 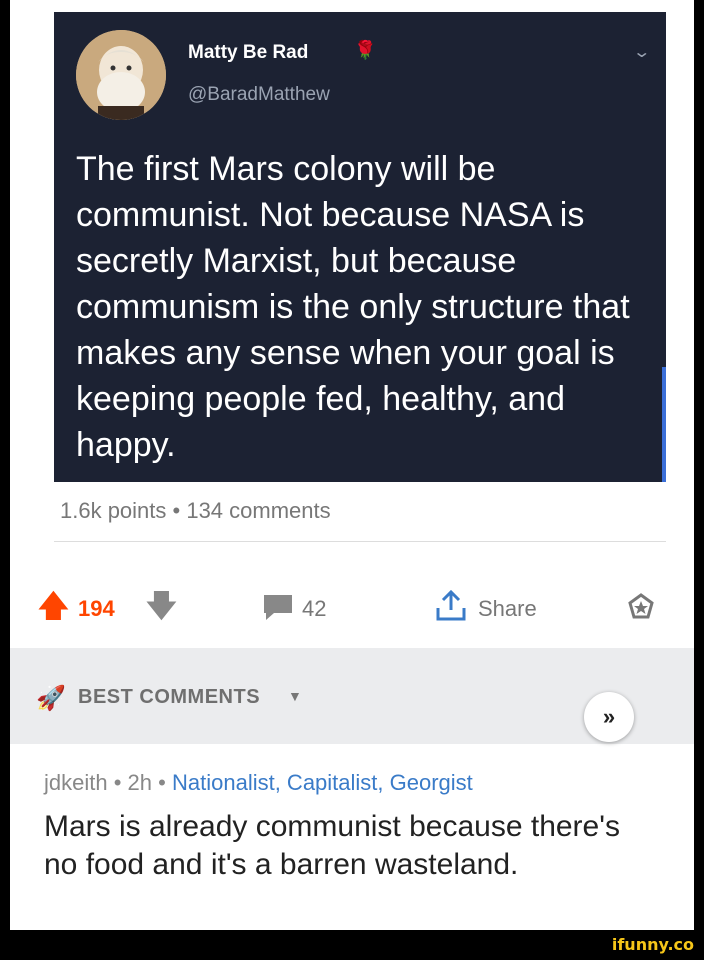 What do you see at coordinates (641, 52) in the screenshot?
I see `chevron-down-icon: ⌄` at bounding box center [641, 52].